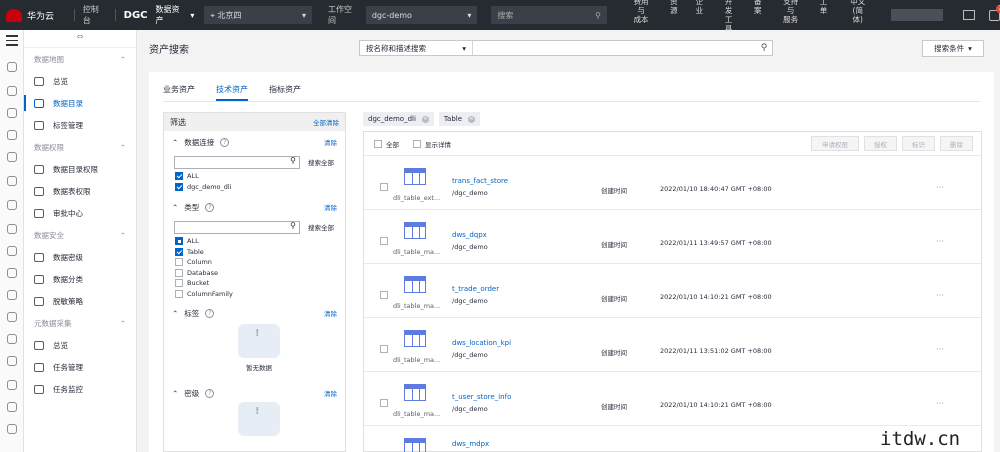  Describe the element at coordinates (12, 361) in the screenshot. I see `layers-icon` at that location.